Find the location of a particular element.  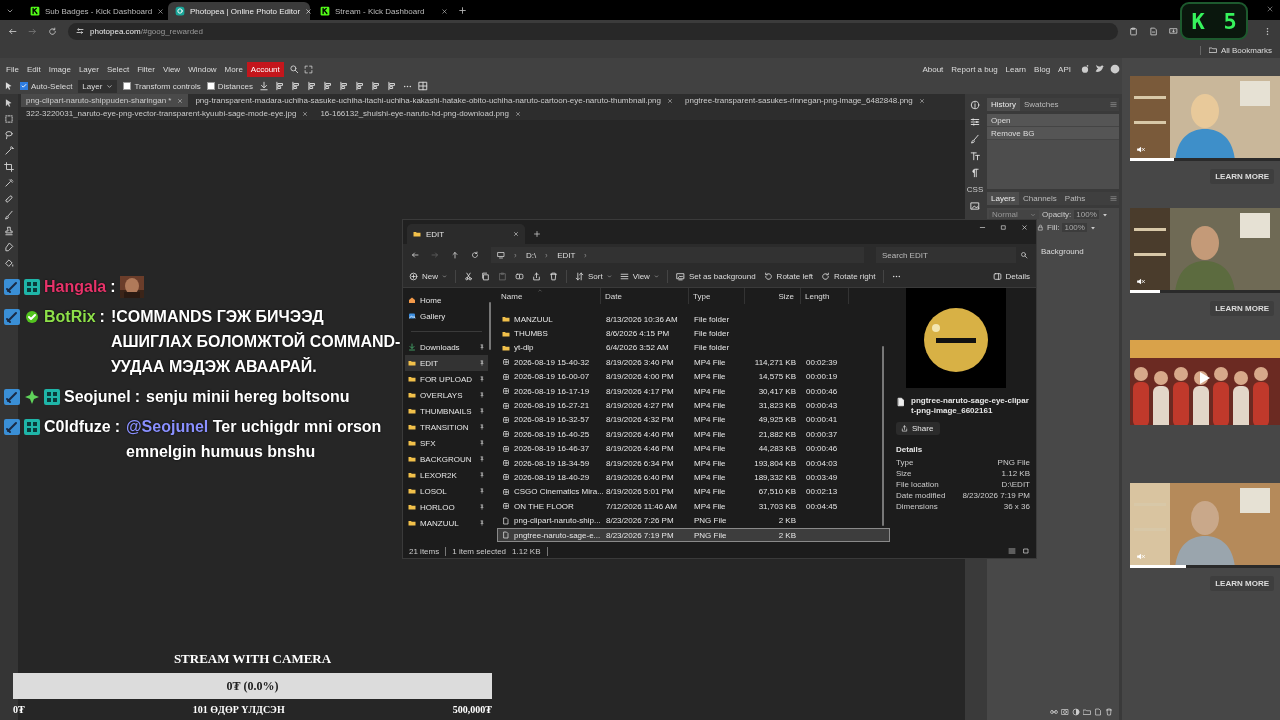

header-link: API is located at coordinates (1064, 69).